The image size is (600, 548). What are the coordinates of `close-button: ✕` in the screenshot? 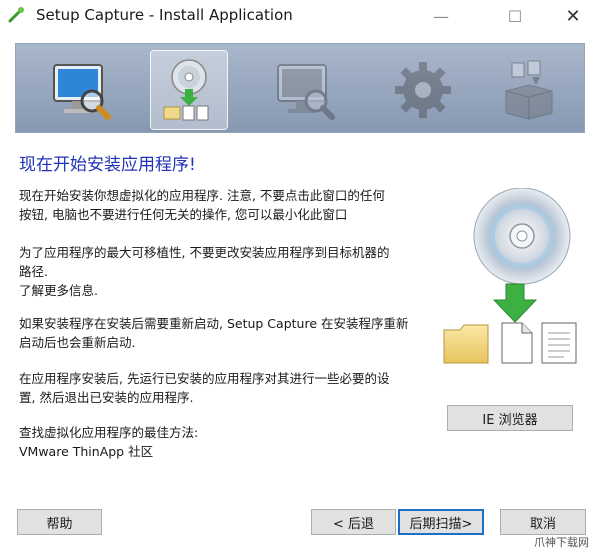 It's located at (573, 16).